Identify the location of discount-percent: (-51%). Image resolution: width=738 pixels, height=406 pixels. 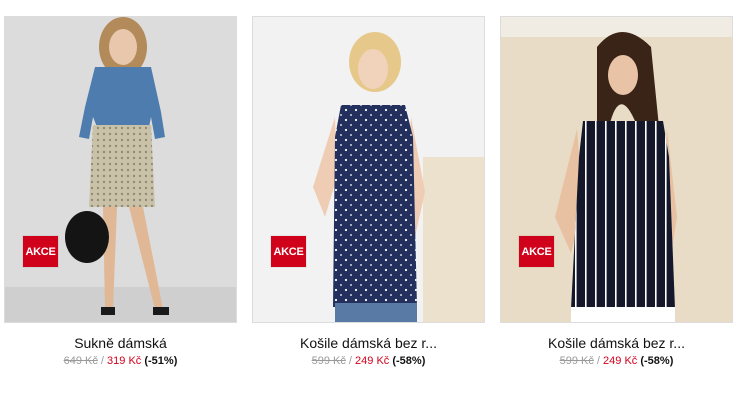
(161, 361).